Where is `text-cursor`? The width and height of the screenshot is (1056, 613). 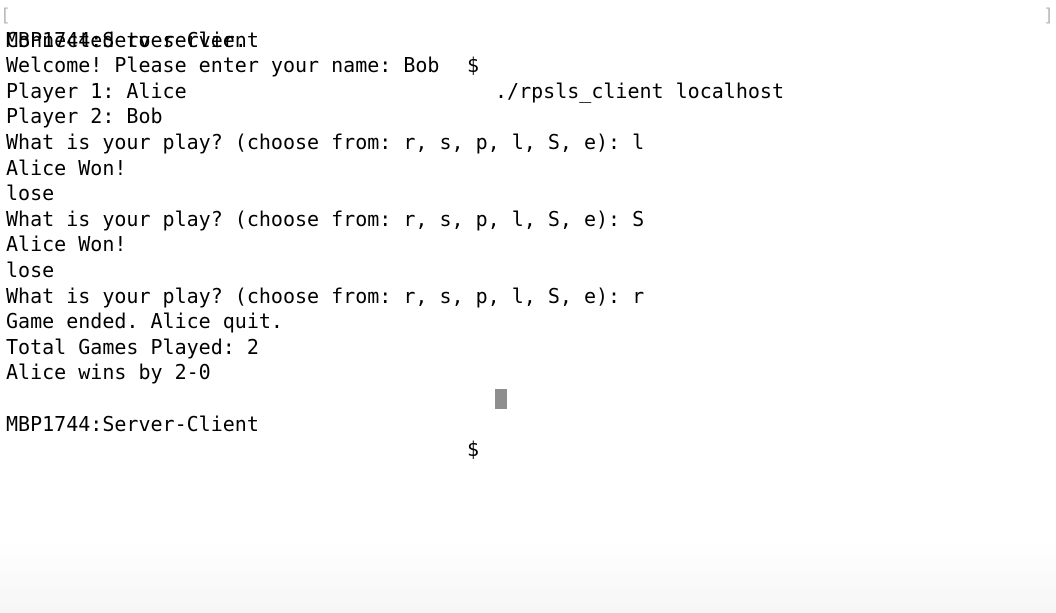 text-cursor is located at coordinates (501, 398).